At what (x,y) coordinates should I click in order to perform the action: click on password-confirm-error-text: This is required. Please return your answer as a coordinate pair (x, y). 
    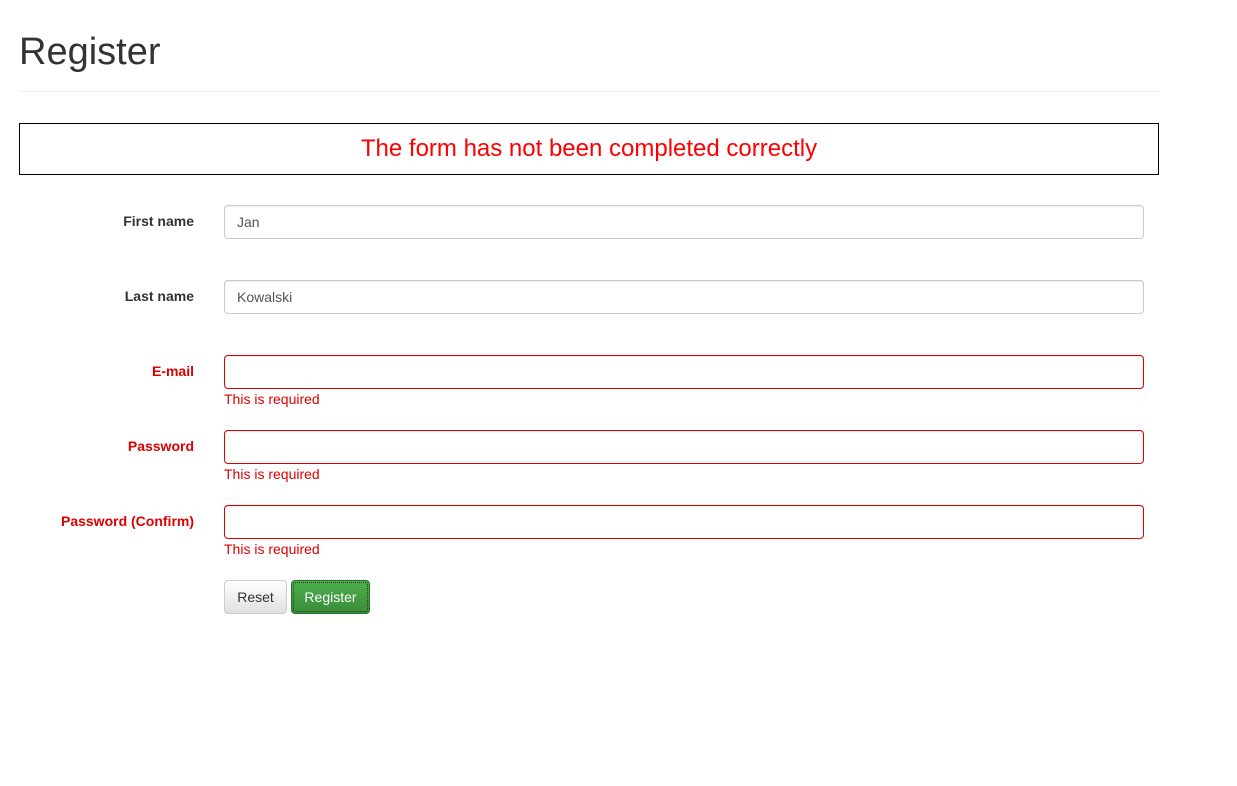
    Looking at the image, I should click on (272, 549).